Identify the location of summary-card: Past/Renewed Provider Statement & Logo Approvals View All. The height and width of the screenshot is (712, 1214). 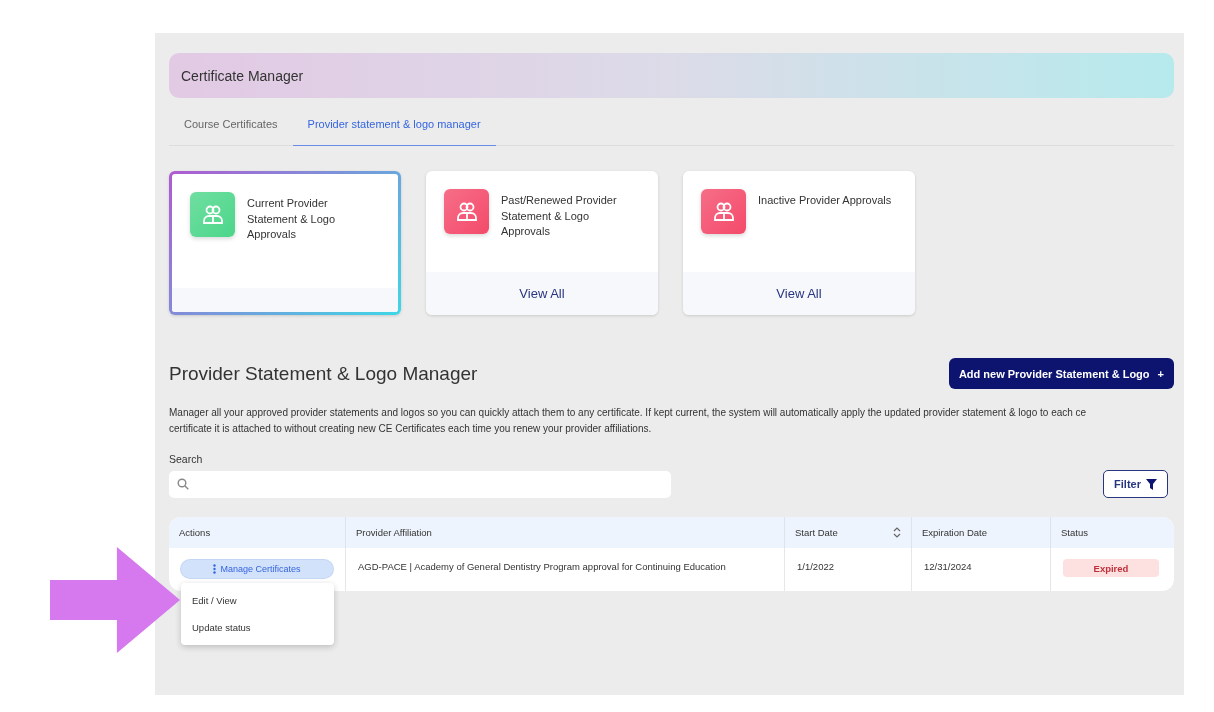
(542, 243).